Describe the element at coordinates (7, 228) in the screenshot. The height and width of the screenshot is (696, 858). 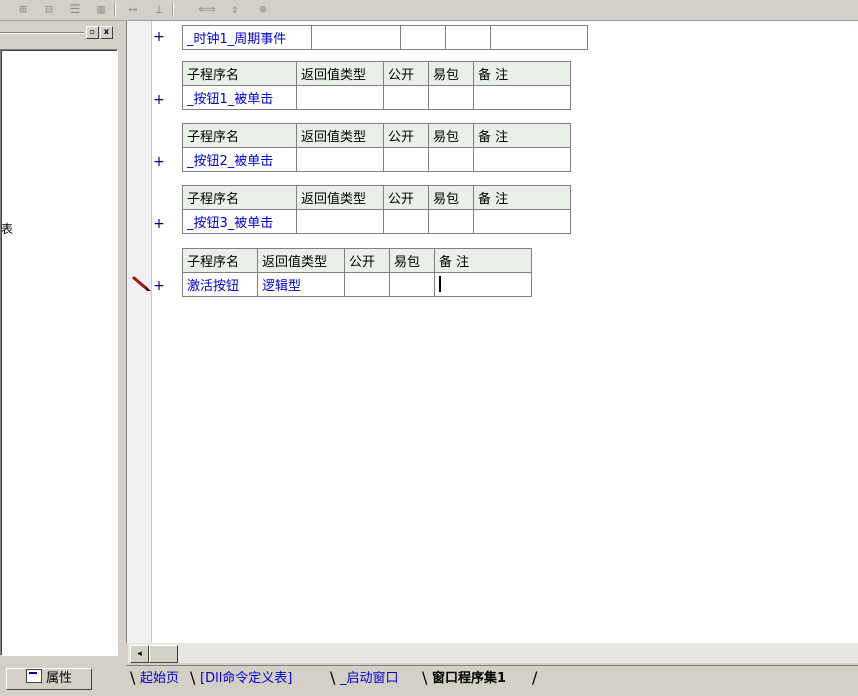
I see `tree-item-label: 表` at that location.